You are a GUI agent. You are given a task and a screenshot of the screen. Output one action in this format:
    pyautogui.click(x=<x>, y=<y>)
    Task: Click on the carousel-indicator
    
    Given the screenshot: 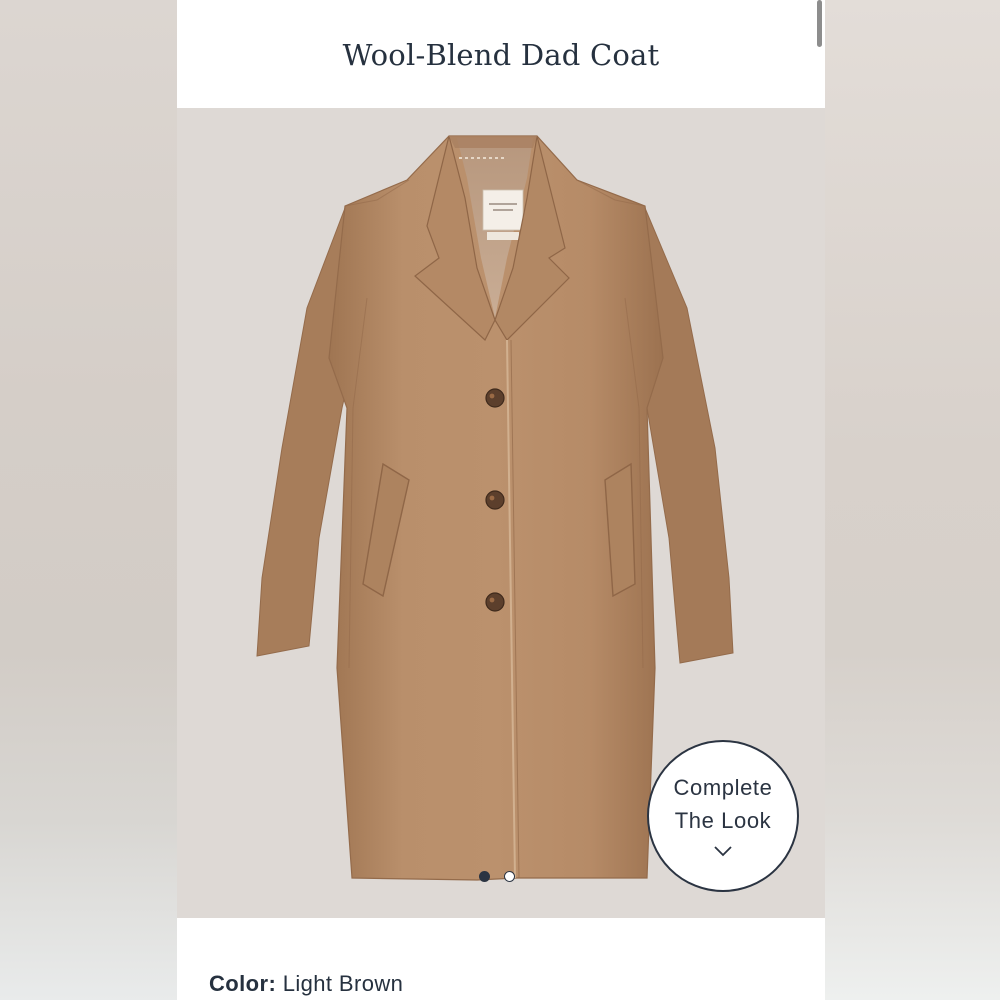 What is the action you would take?
    pyautogui.click(x=497, y=877)
    